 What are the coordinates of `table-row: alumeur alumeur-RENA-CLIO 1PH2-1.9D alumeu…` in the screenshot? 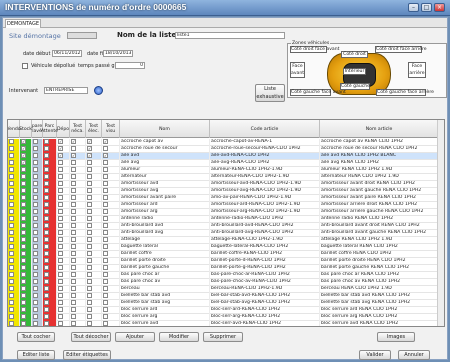 It's located at (223, 170).